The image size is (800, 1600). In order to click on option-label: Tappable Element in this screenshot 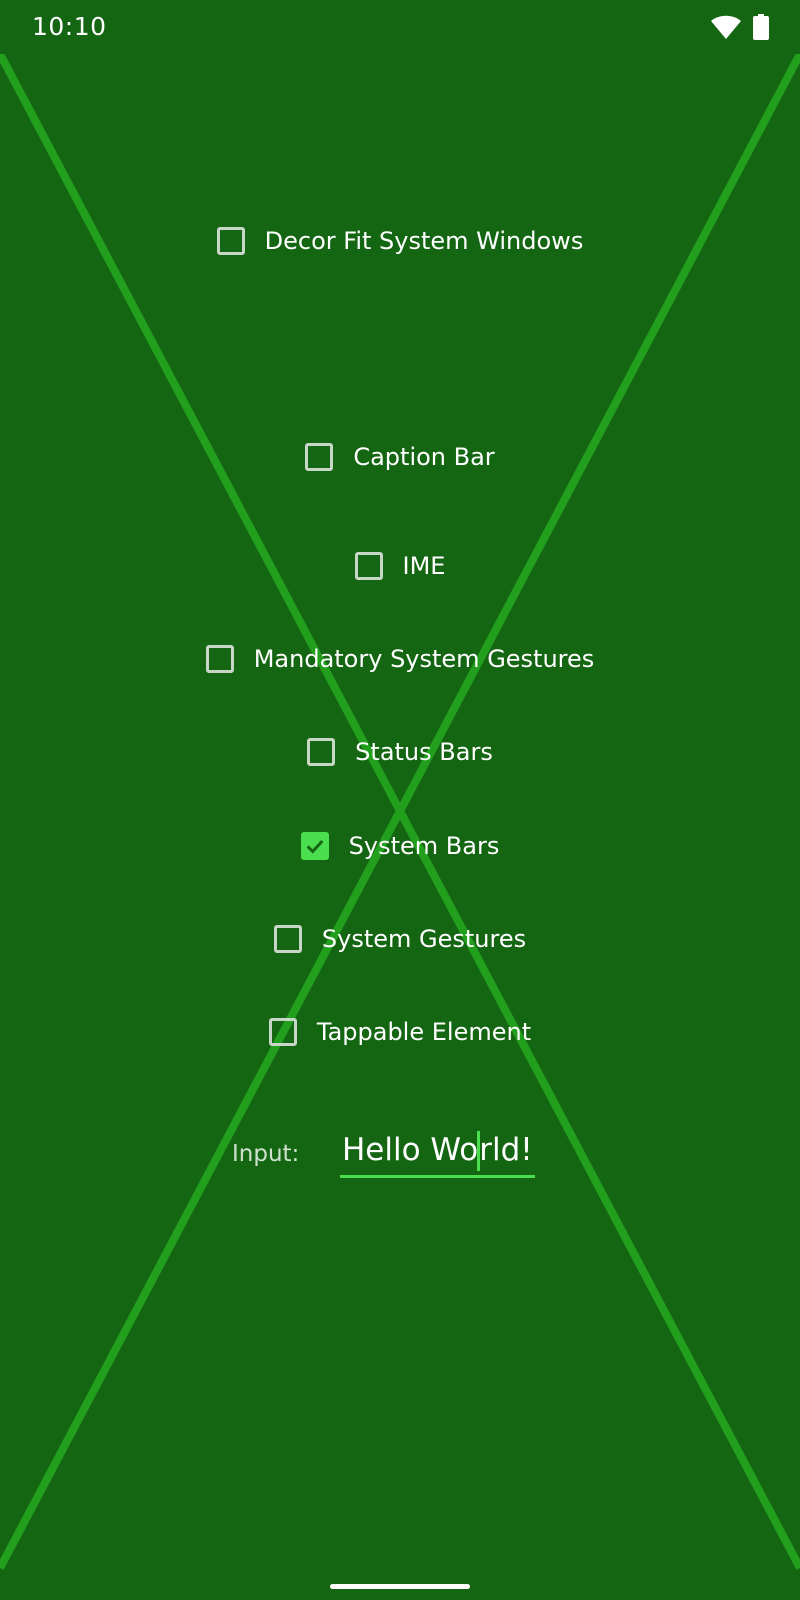, I will do `click(424, 1032)`.